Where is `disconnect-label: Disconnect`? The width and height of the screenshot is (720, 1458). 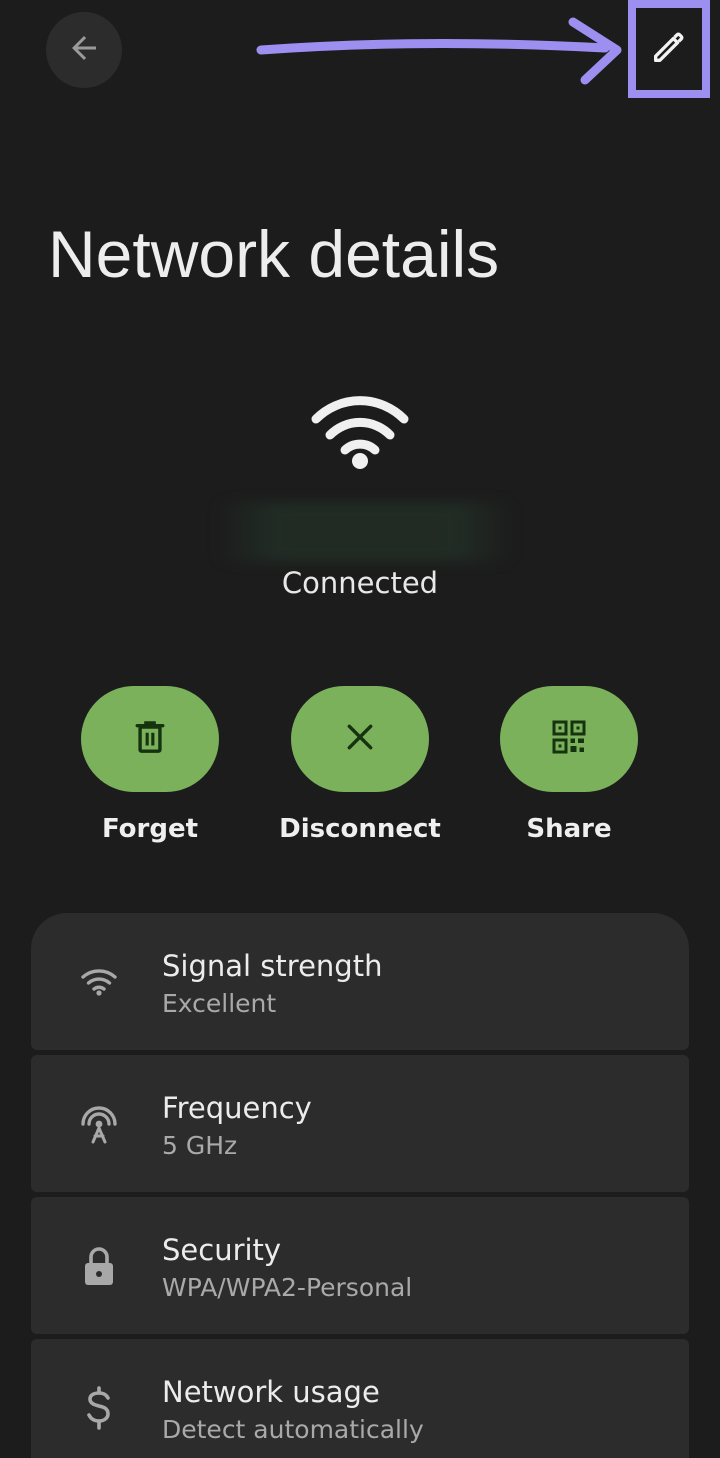 disconnect-label: Disconnect is located at coordinates (360, 829).